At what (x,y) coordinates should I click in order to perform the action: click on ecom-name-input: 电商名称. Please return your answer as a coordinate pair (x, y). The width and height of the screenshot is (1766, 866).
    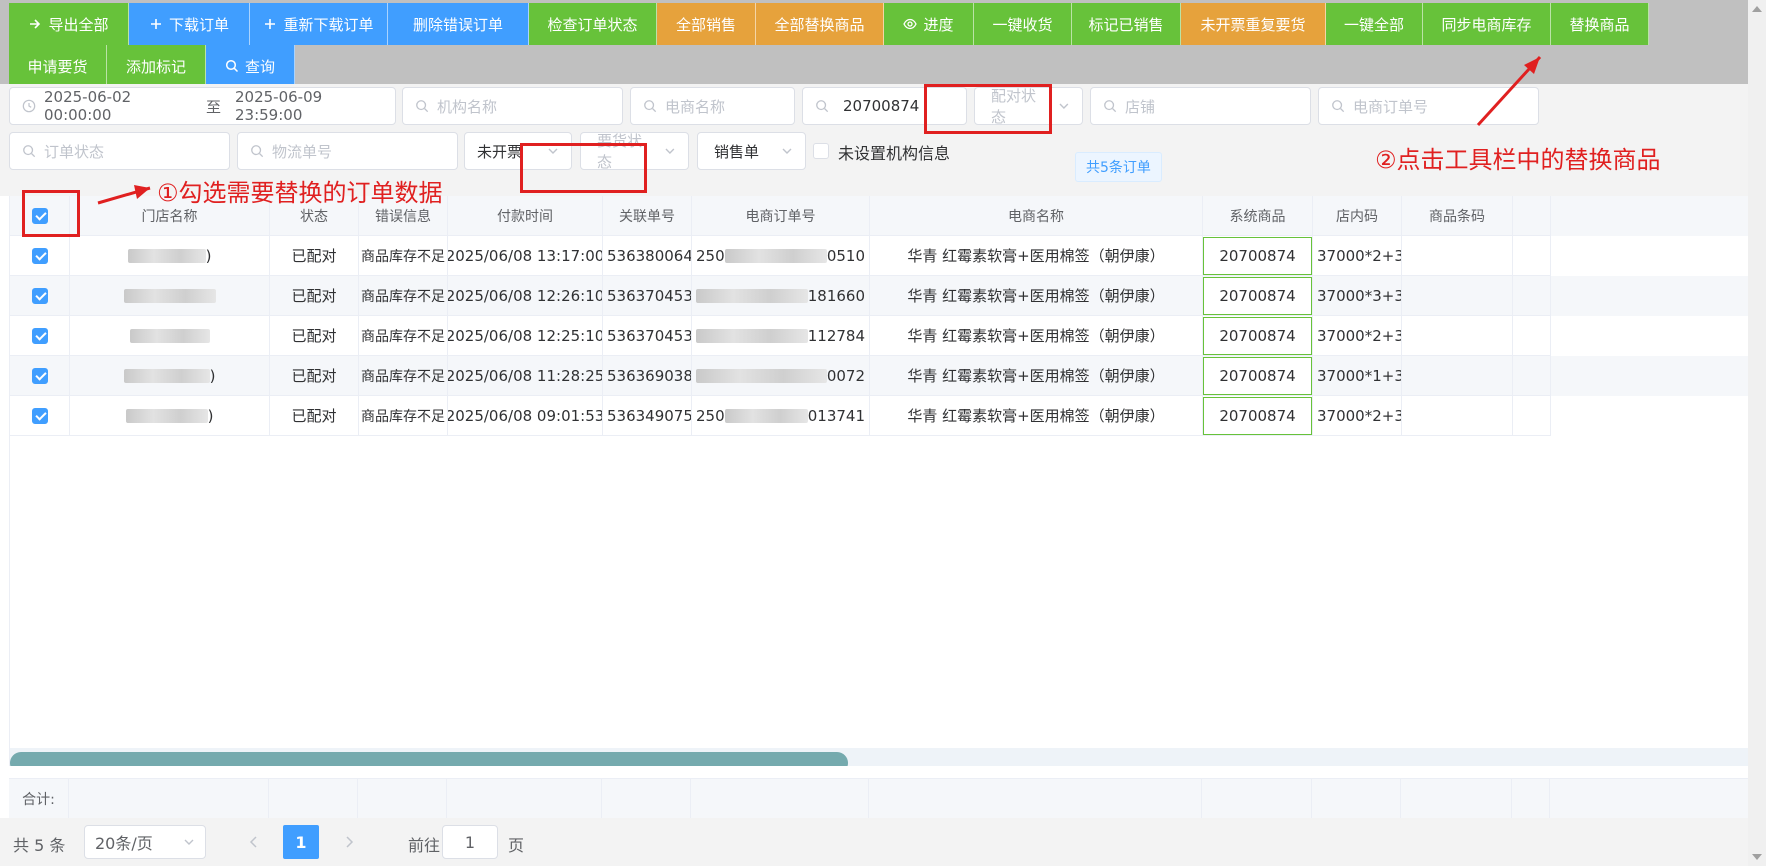
    Looking at the image, I should click on (712, 106).